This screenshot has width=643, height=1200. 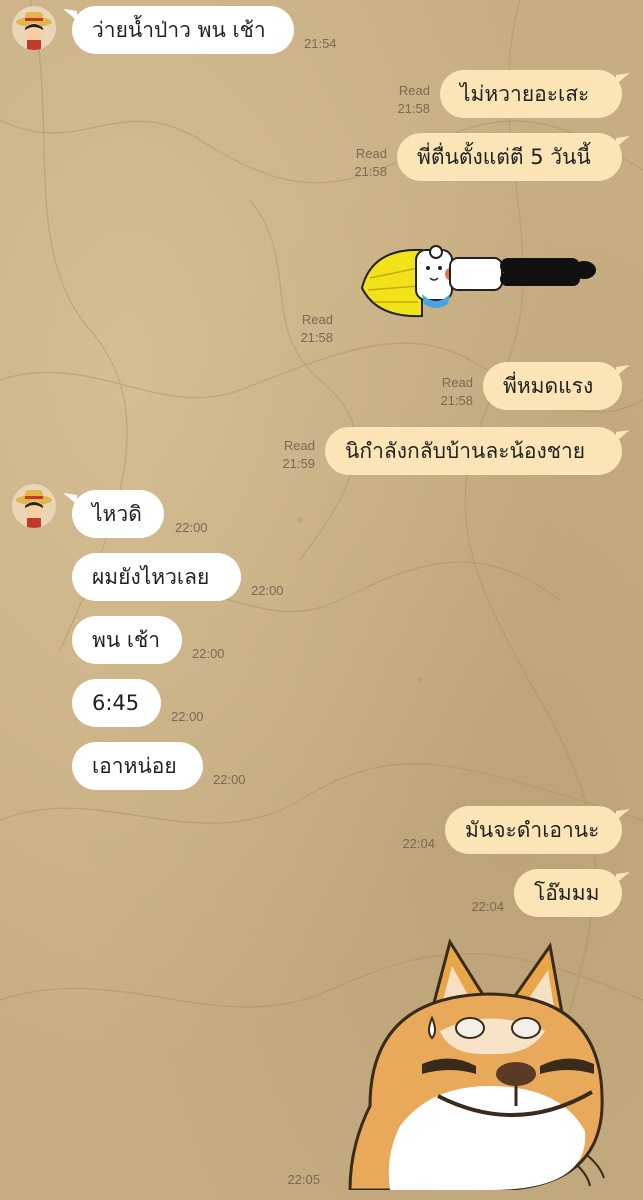 What do you see at coordinates (183, 30) in the screenshot?
I see `message-bubble-incoming: ว่ายน้ำป่าว พน เช้า` at bounding box center [183, 30].